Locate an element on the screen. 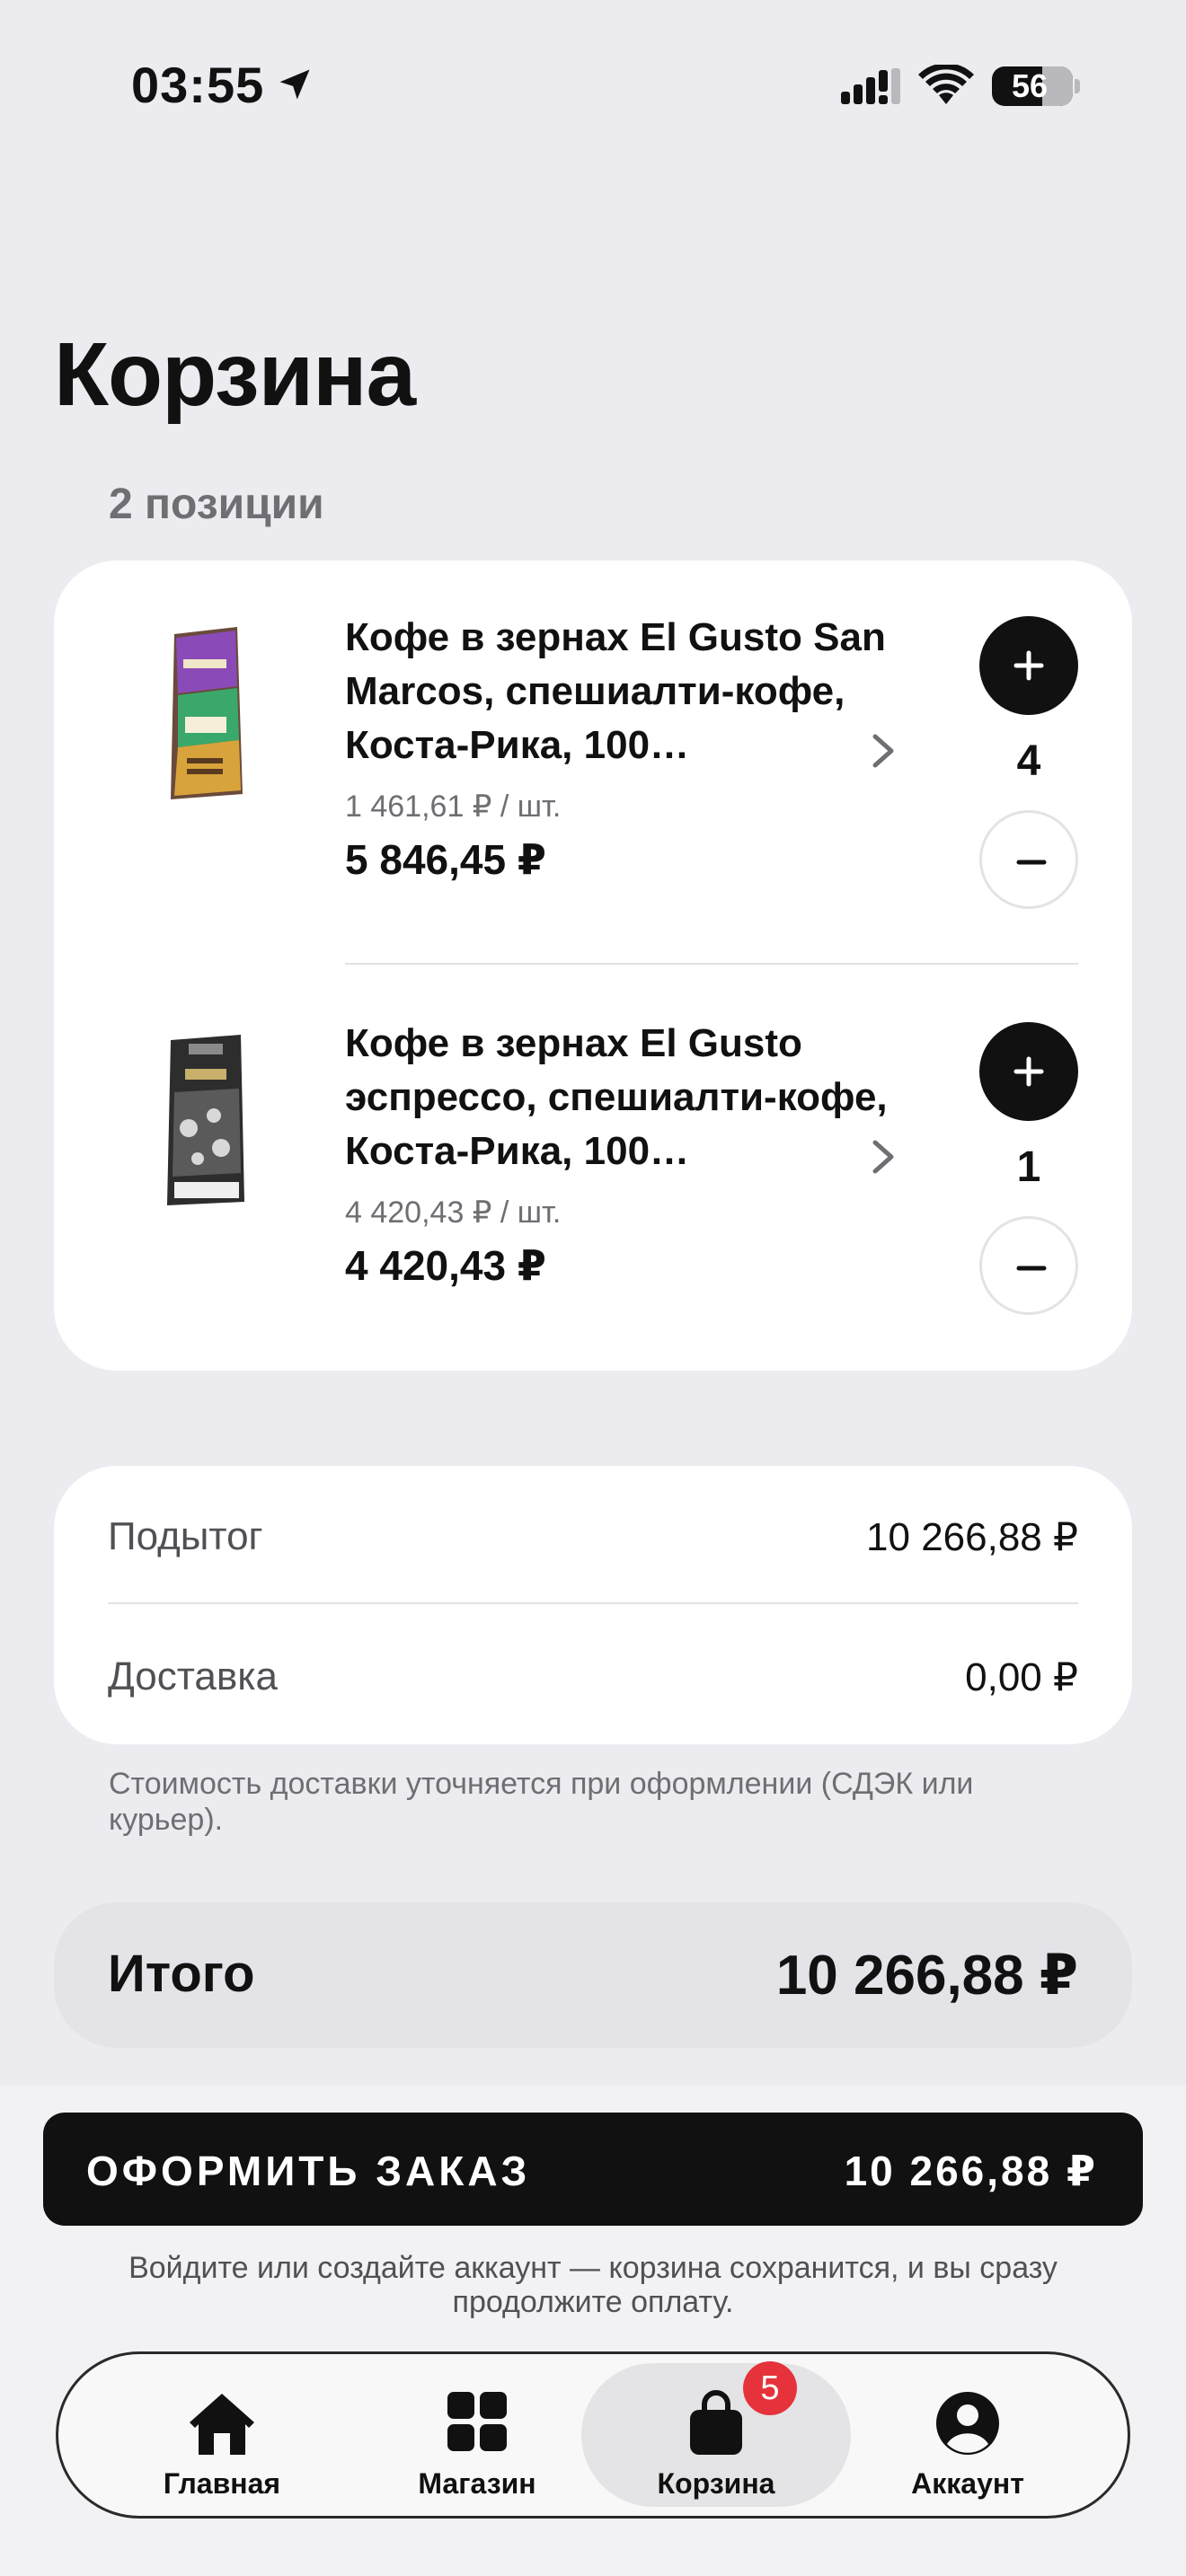 The height and width of the screenshot is (2576, 1186). tab-cart: Корзина is located at coordinates (716, 2435).